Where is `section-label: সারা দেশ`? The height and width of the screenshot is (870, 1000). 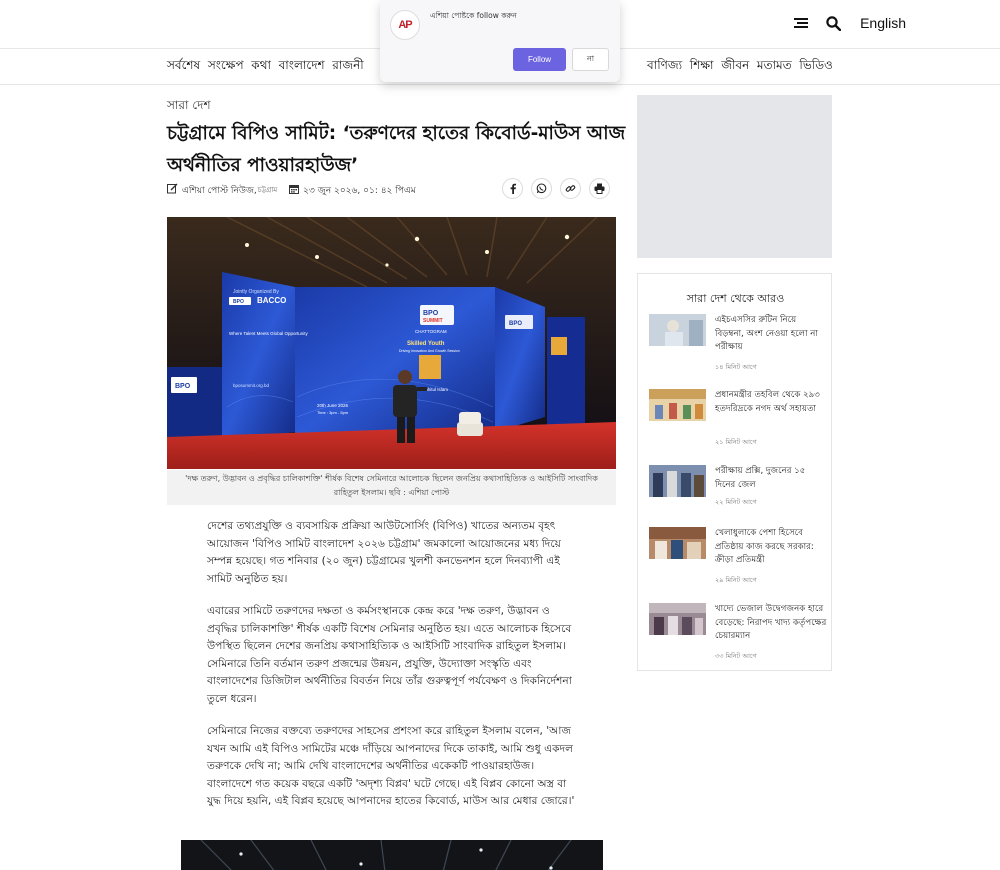 section-label: সারা দেশ is located at coordinates (189, 107).